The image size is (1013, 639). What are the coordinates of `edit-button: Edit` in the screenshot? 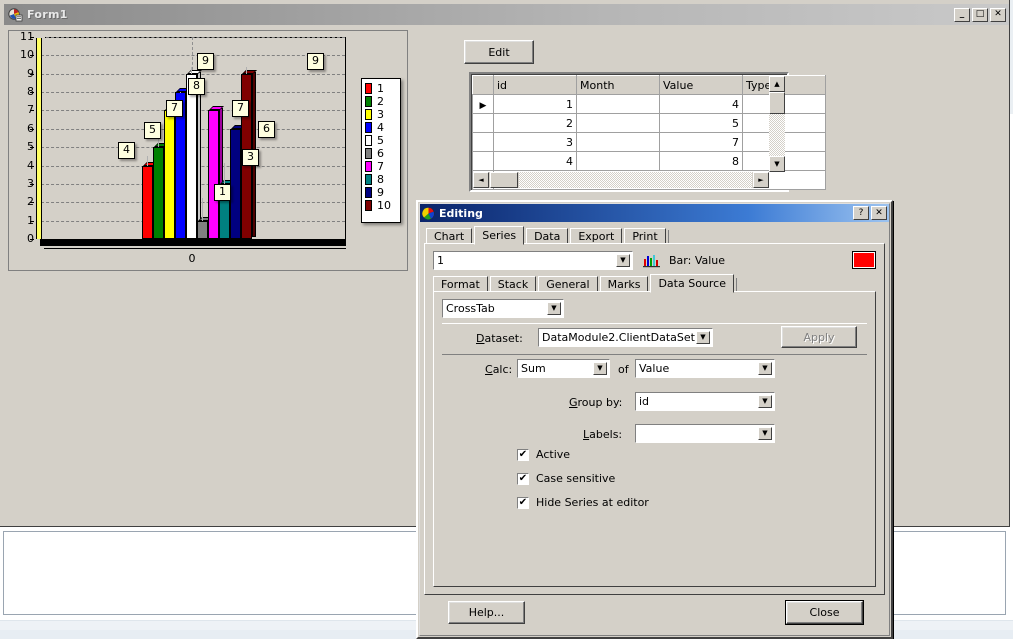 It's located at (499, 52).